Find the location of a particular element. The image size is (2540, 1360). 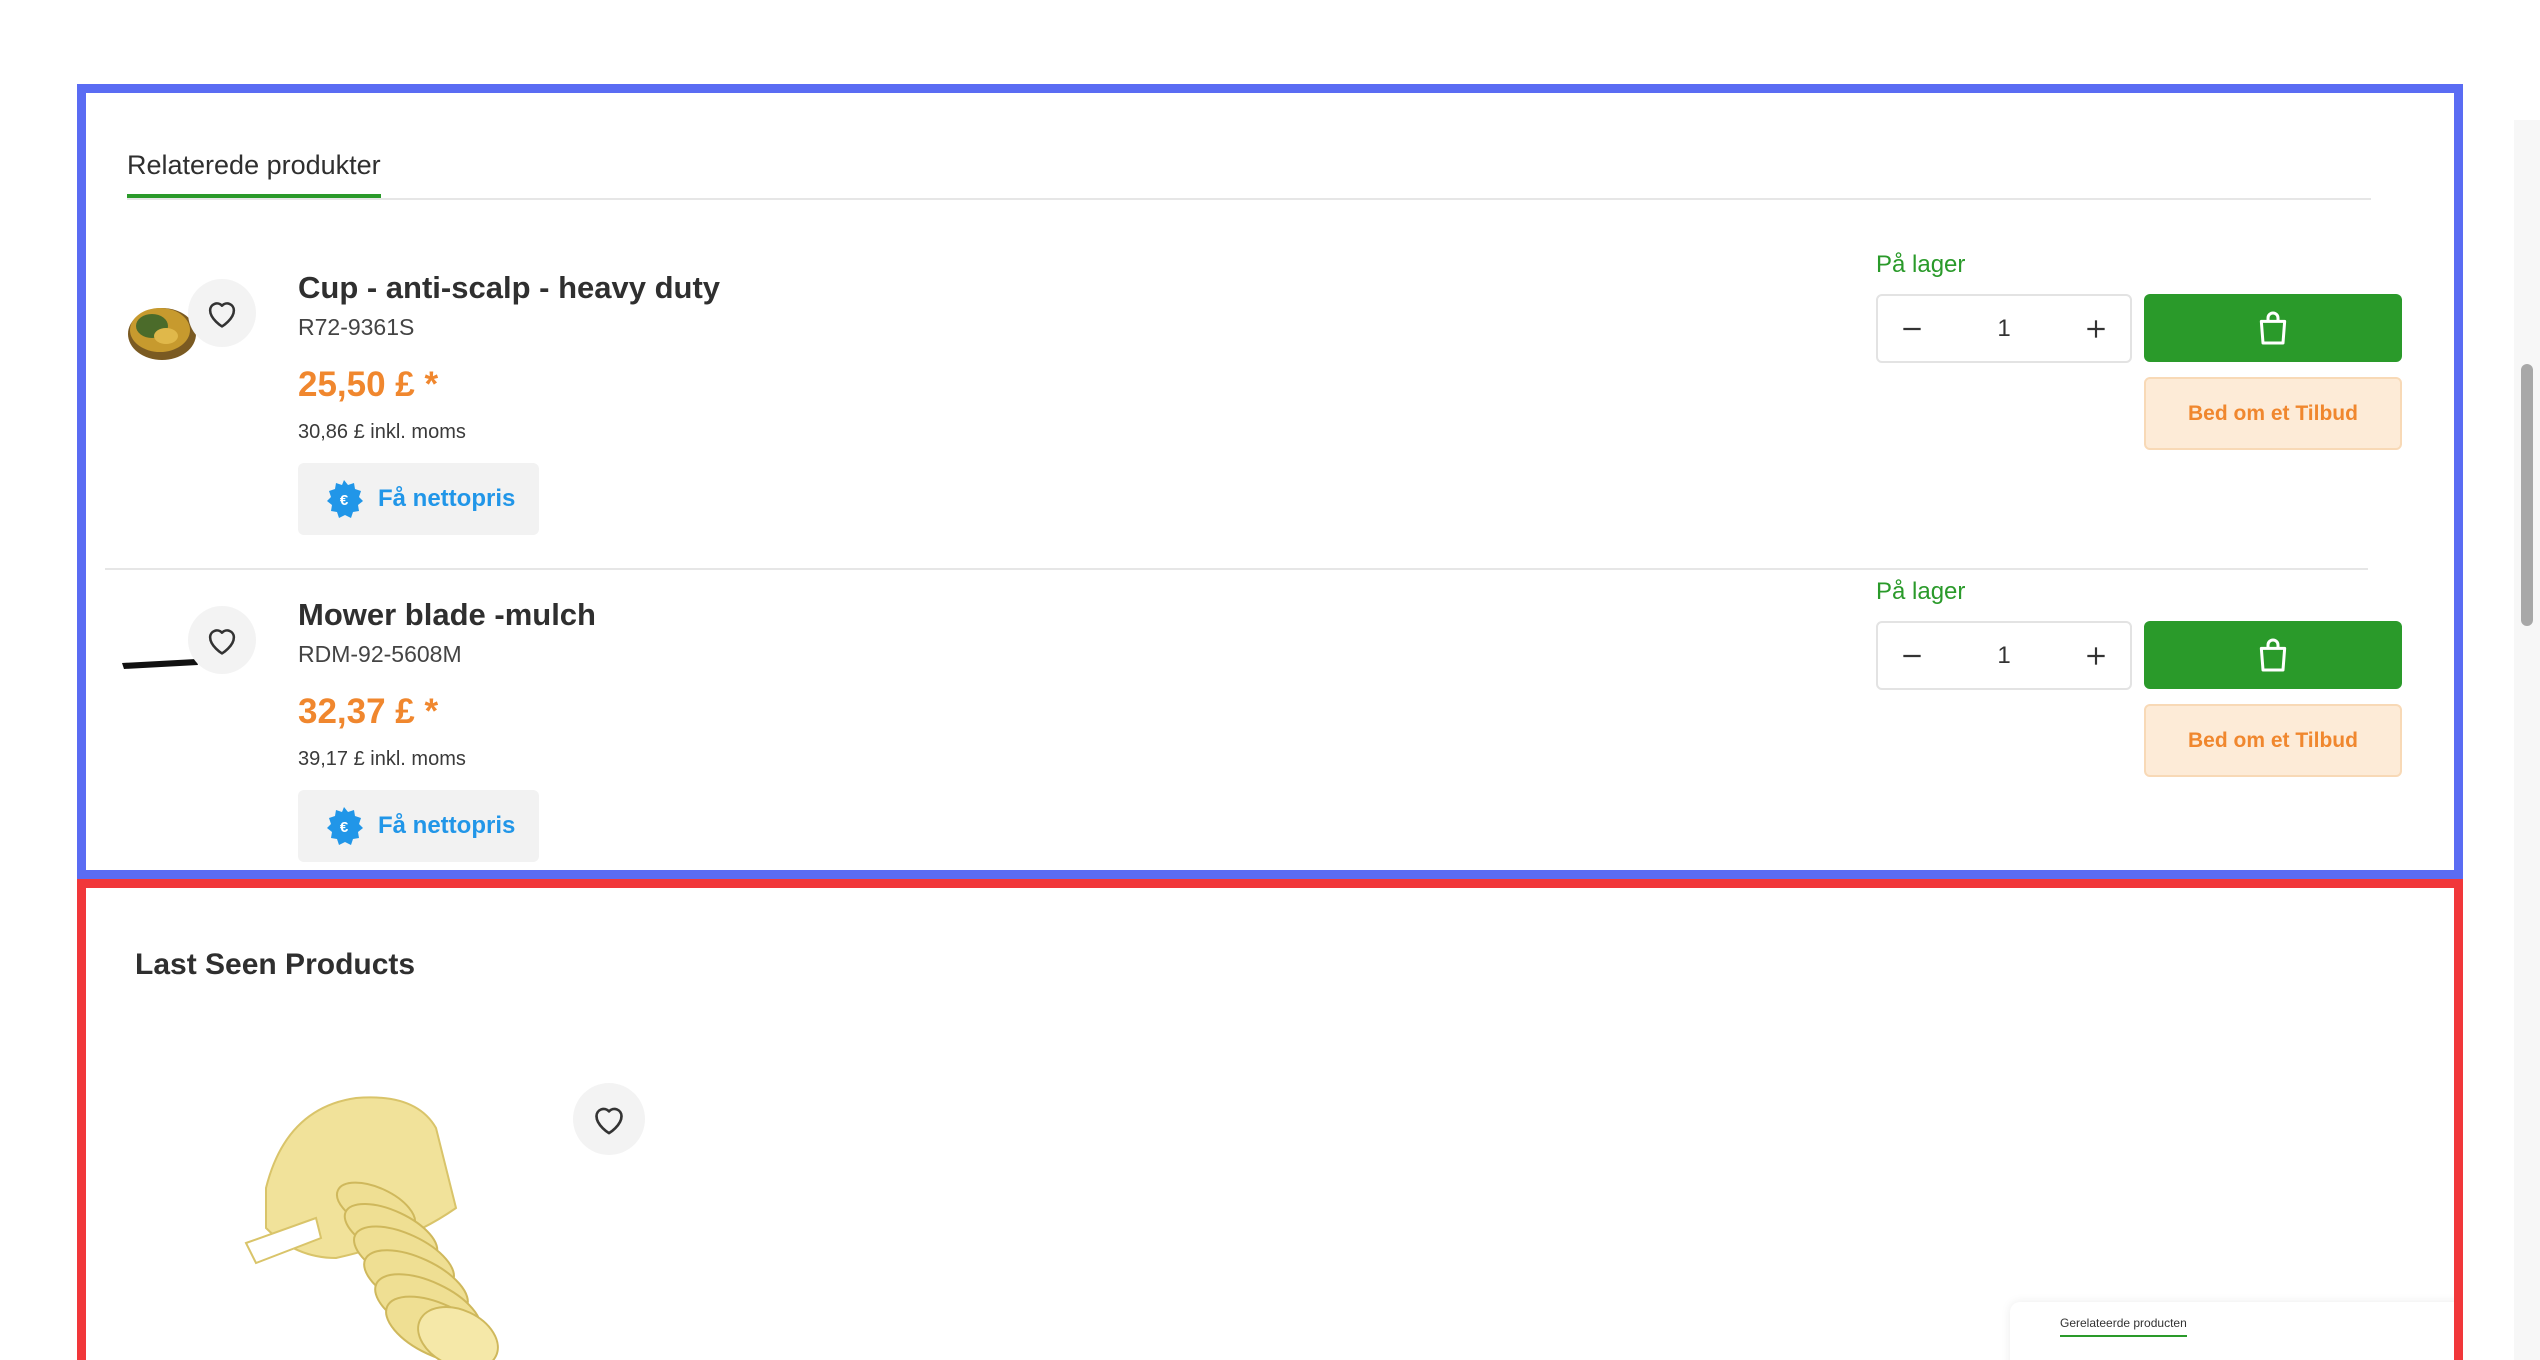

product-price: 25,50 £ * is located at coordinates (368, 384).